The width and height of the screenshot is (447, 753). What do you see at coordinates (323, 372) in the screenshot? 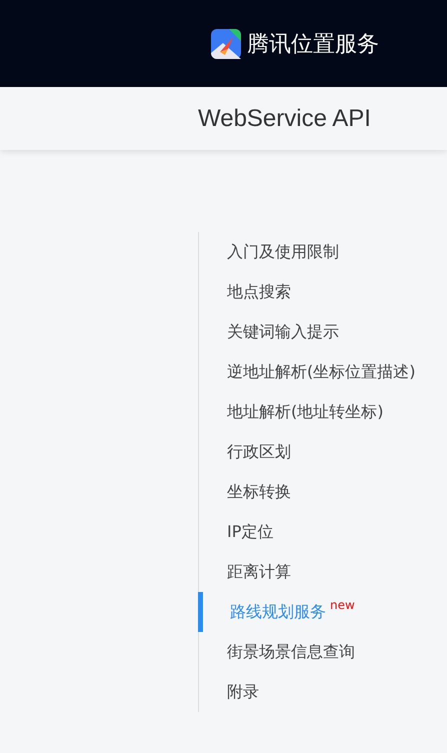
I see `nav-item: 逆地址解析(坐标位置描述)` at bounding box center [323, 372].